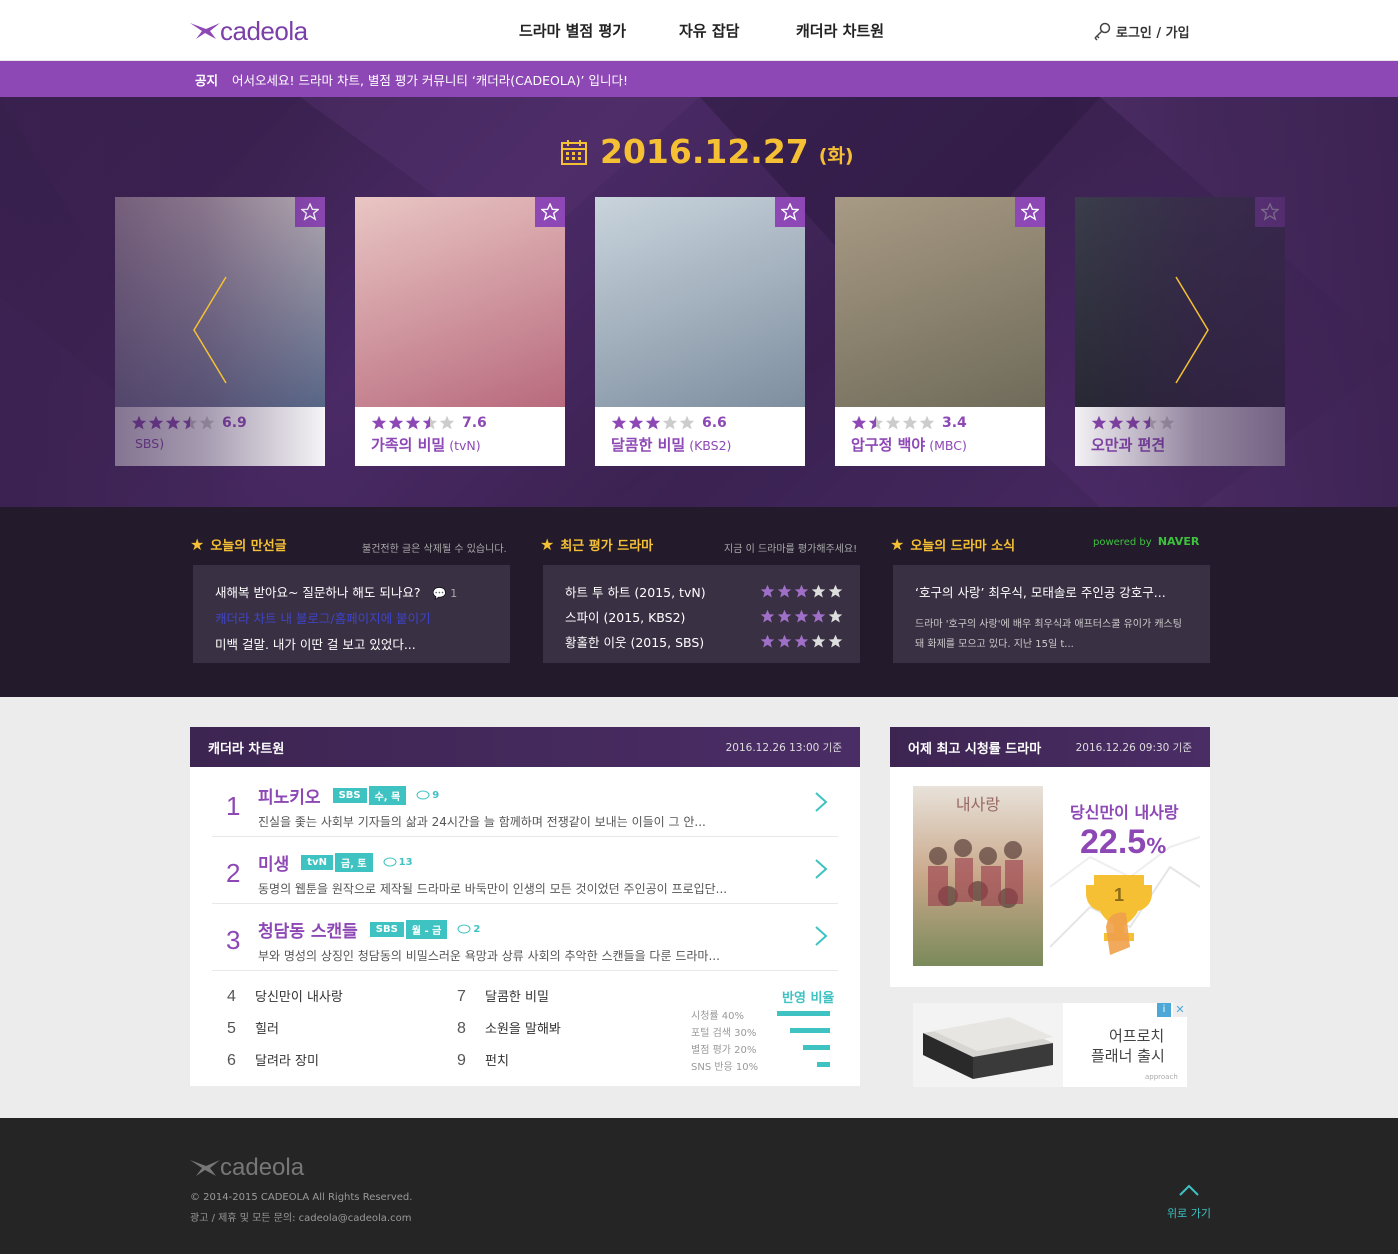 The height and width of the screenshot is (1254, 1398). What do you see at coordinates (725, 1067) in the screenshot?
I see `ratio-label: SNS 반응 10%` at bounding box center [725, 1067].